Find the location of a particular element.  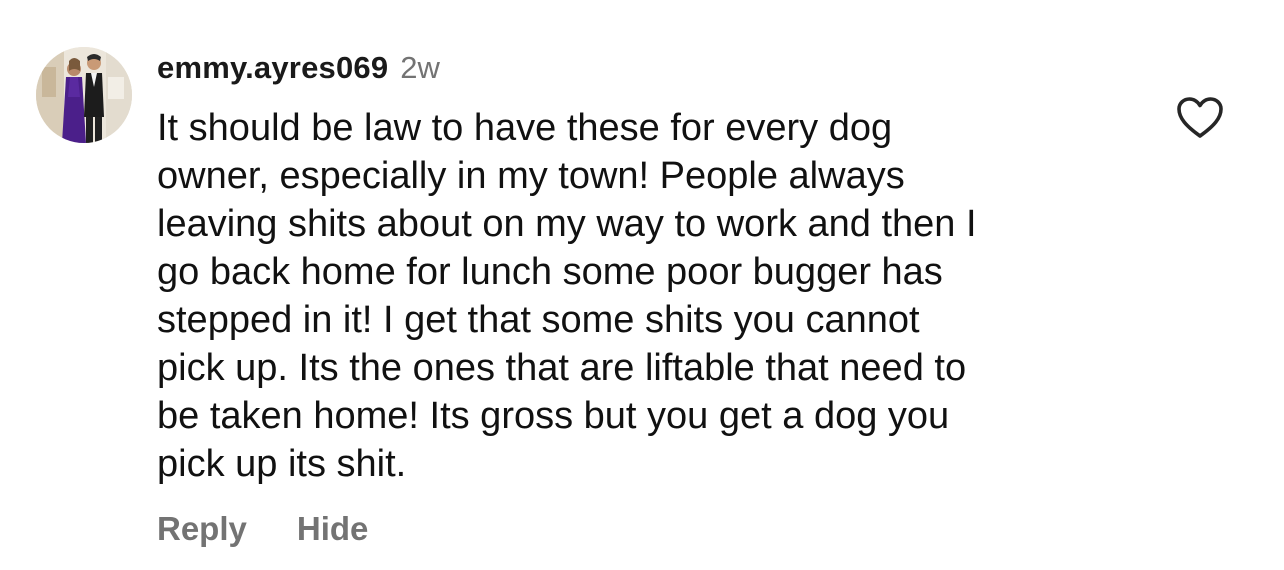

hide-button: Hide is located at coordinates (333, 529).